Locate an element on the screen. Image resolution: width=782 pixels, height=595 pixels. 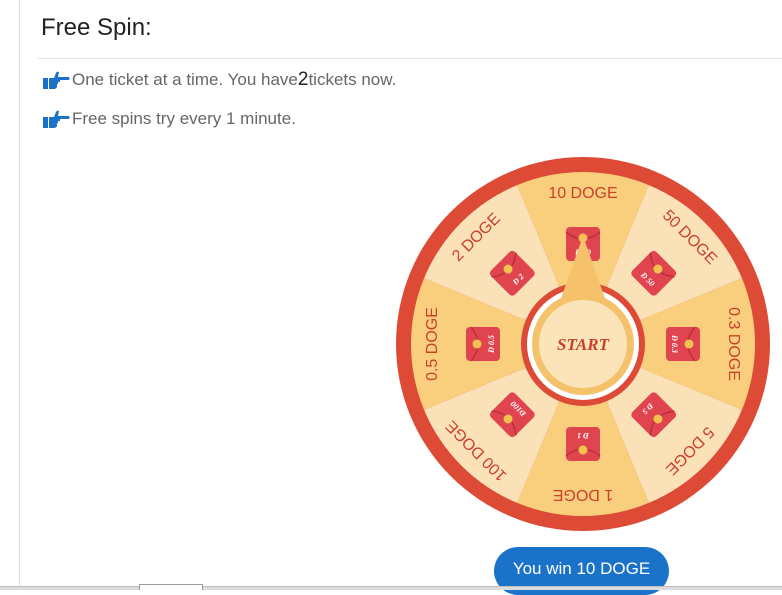
tickets-info-suffix: tickets now. is located at coordinates (352, 79).